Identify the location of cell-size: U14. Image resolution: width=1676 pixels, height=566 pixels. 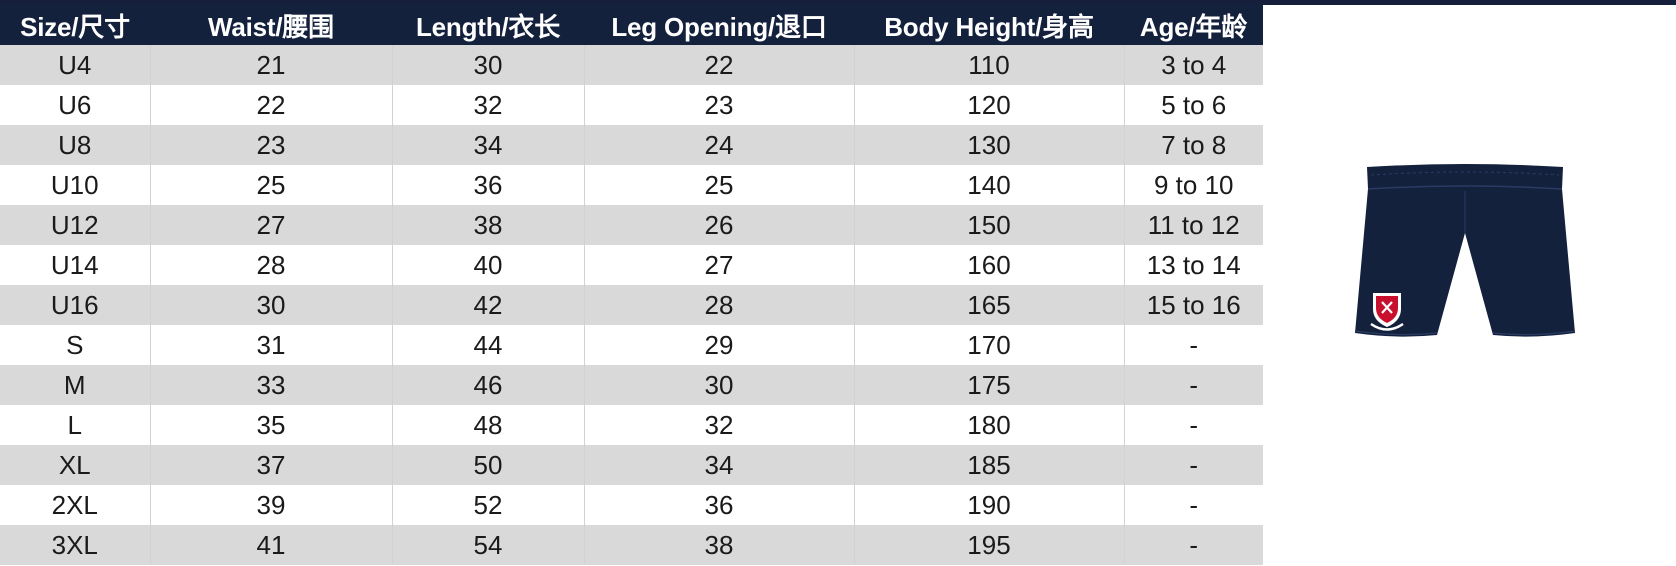
(75, 265).